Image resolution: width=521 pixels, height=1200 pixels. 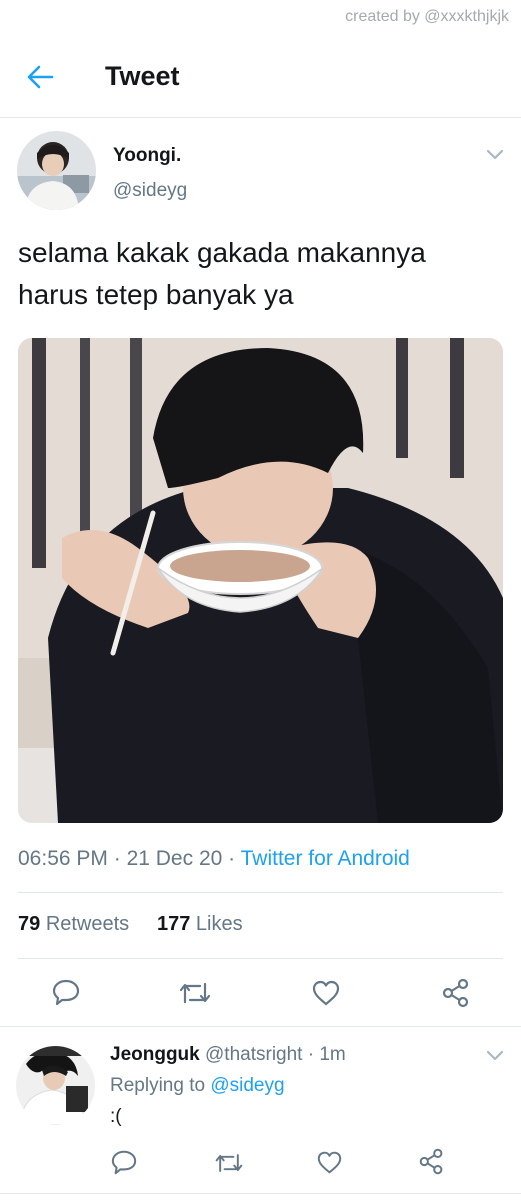 I want to click on watermark-text: created by @xxxkthjkjk, so click(x=427, y=16).